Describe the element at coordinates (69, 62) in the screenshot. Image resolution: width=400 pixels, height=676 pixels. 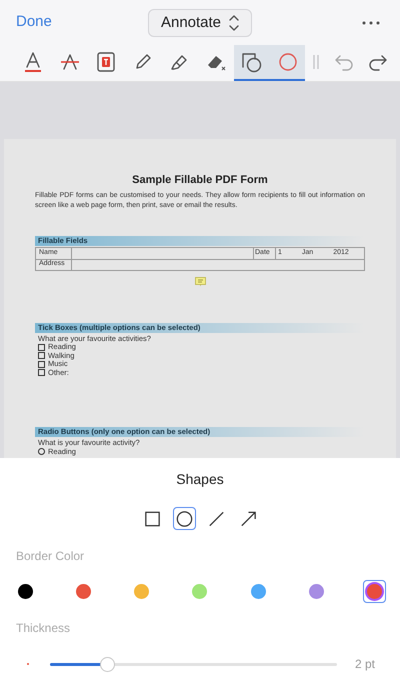
I see `strikethrough-icon` at that location.